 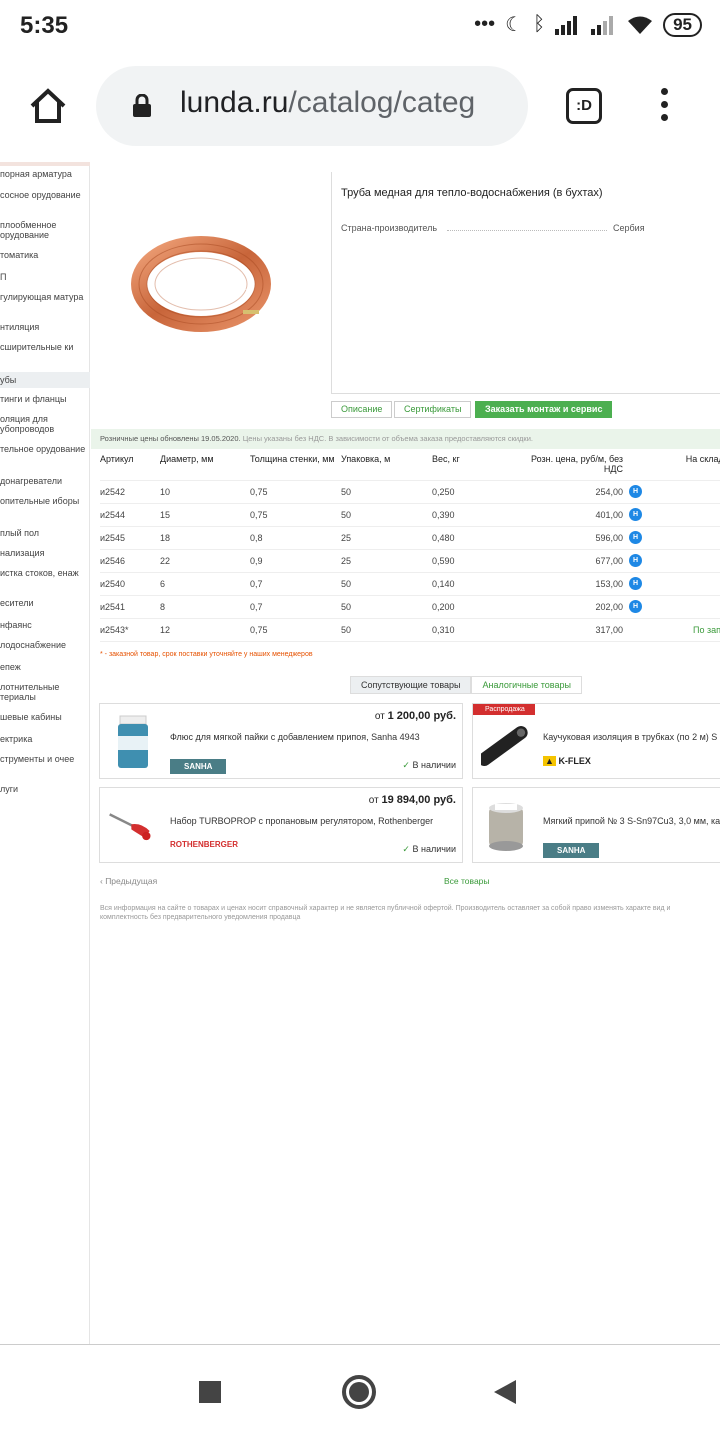 What do you see at coordinates (210, 1392) in the screenshot?
I see `recent-apps-icon` at bounding box center [210, 1392].